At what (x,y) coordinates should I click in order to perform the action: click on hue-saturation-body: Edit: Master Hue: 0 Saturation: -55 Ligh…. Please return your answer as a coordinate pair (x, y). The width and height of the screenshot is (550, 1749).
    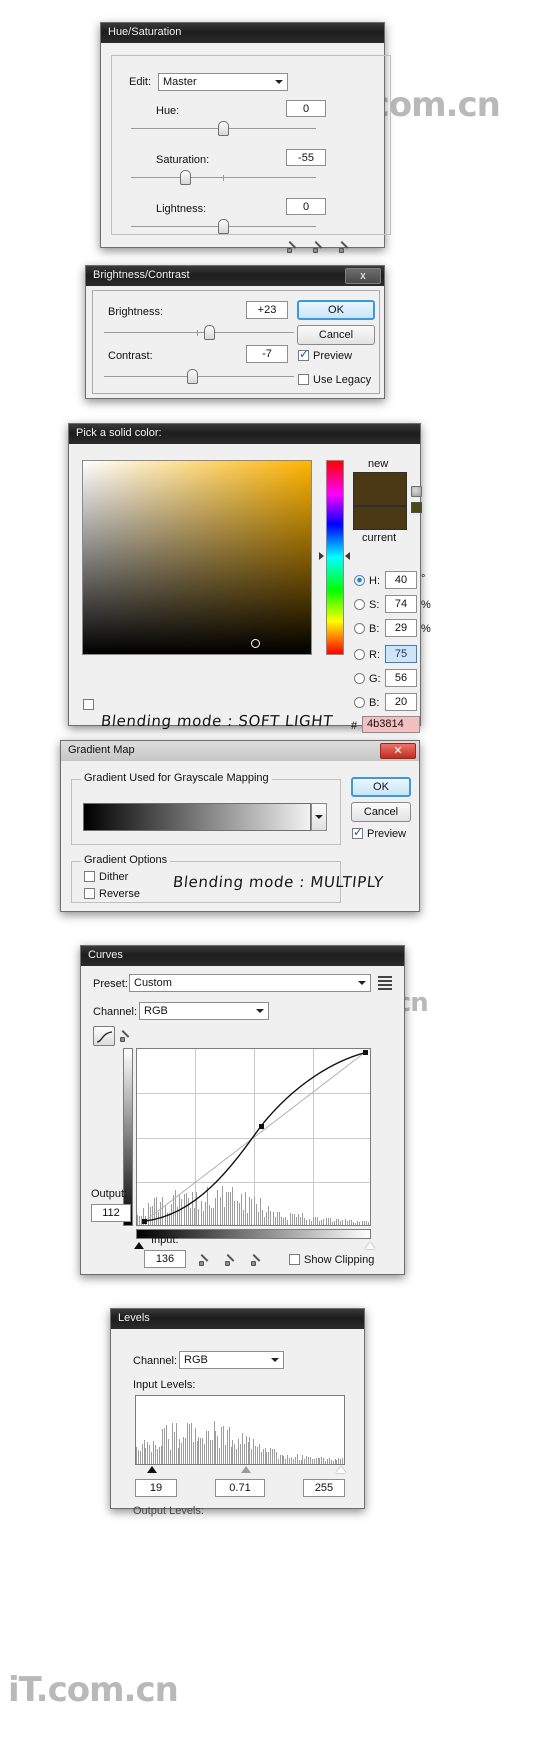
    Looking at the image, I should click on (246, 148).